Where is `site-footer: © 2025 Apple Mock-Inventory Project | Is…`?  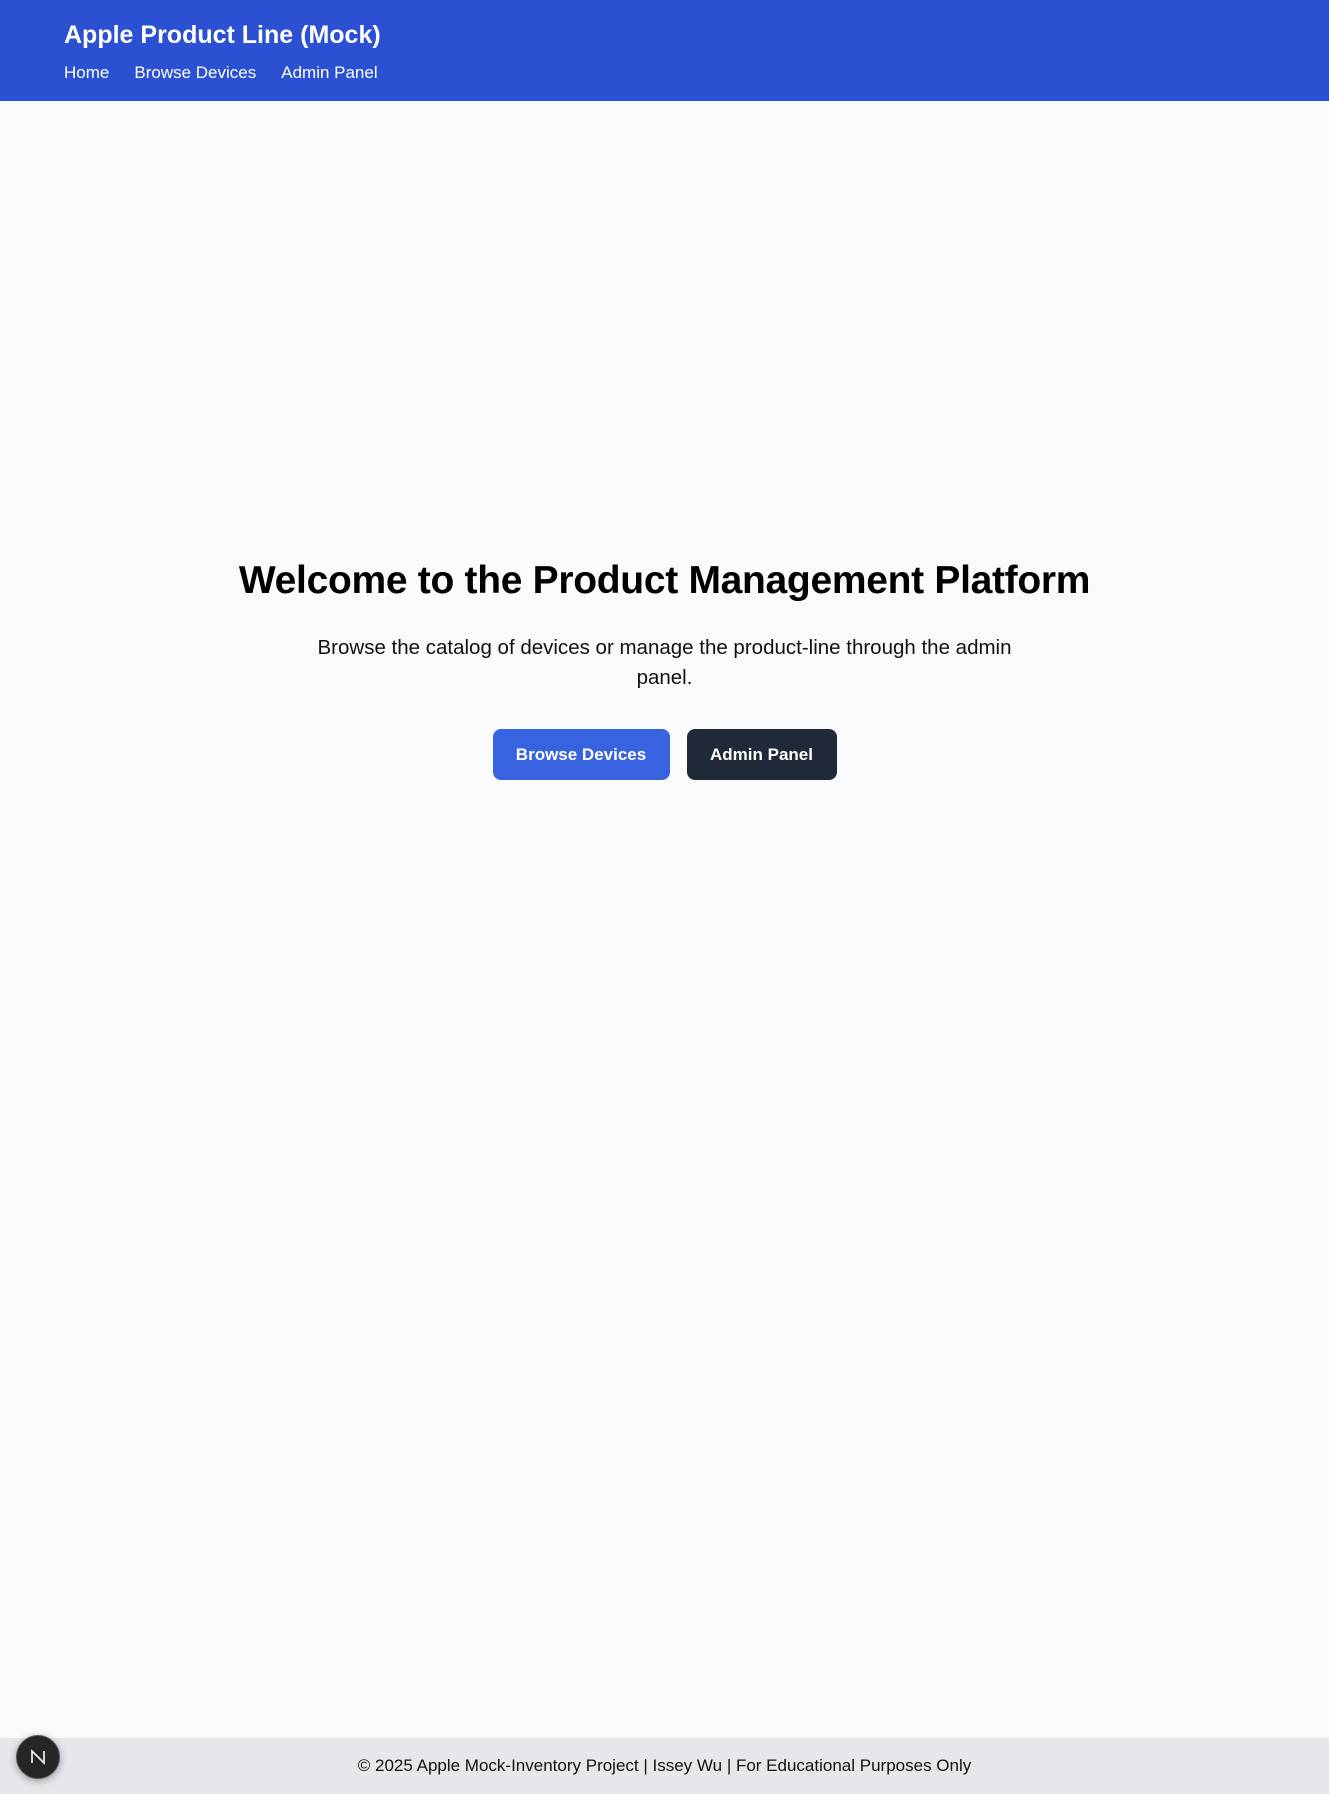
site-footer: © 2025 Apple Mock-Inventory Project | Is… is located at coordinates (664, 1766).